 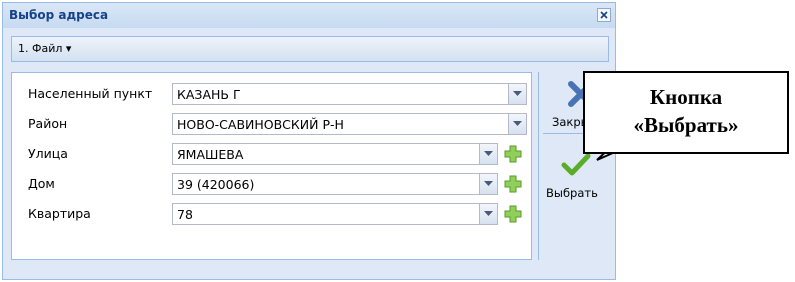 What do you see at coordinates (686, 97) in the screenshot?
I see `callout-line-1: Кнопка` at bounding box center [686, 97].